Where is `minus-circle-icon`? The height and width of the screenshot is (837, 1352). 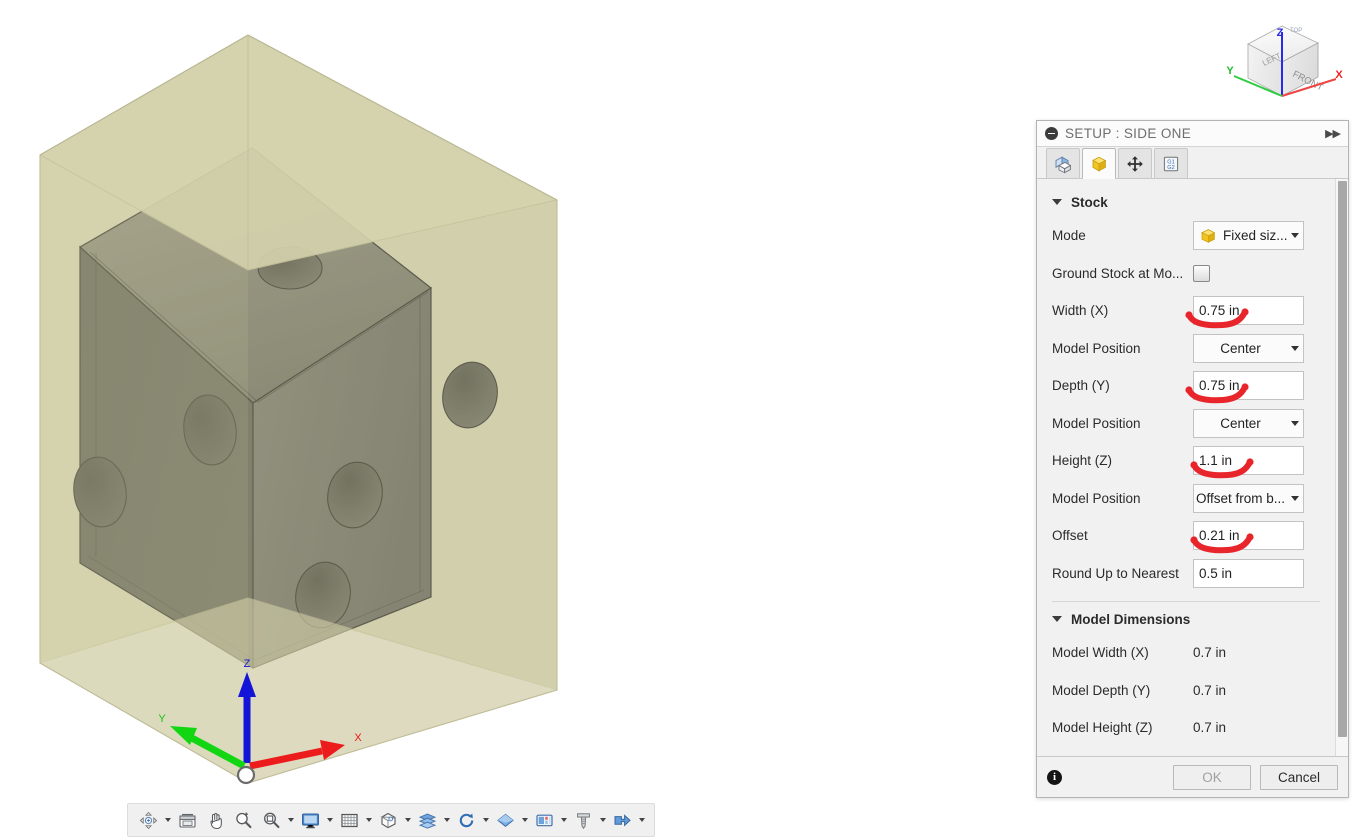
minus-circle-icon is located at coordinates (1051, 133).